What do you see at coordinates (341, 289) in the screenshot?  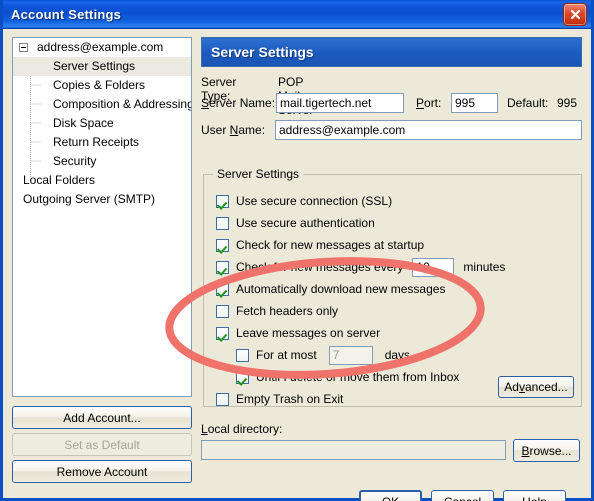 I see `checkbox-label: Automatically download new messages` at bounding box center [341, 289].